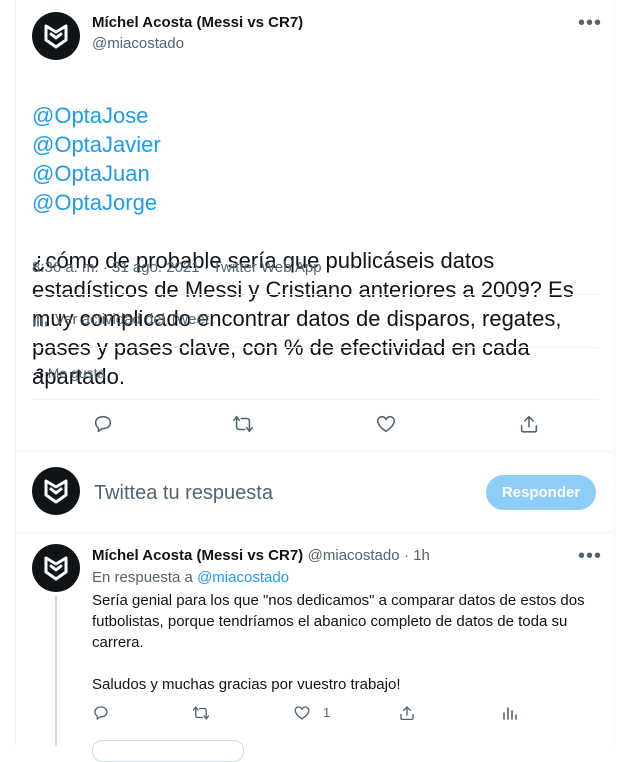 This screenshot has height=762, width=628. What do you see at coordinates (96, 144) in the screenshot?
I see `mention-optajavier: @OptaJavier` at bounding box center [96, 144].